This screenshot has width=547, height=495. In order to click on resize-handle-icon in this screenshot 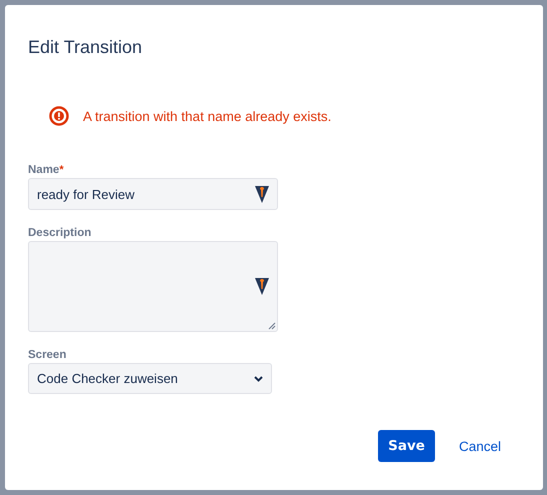, I will do `click(272, 326)`.